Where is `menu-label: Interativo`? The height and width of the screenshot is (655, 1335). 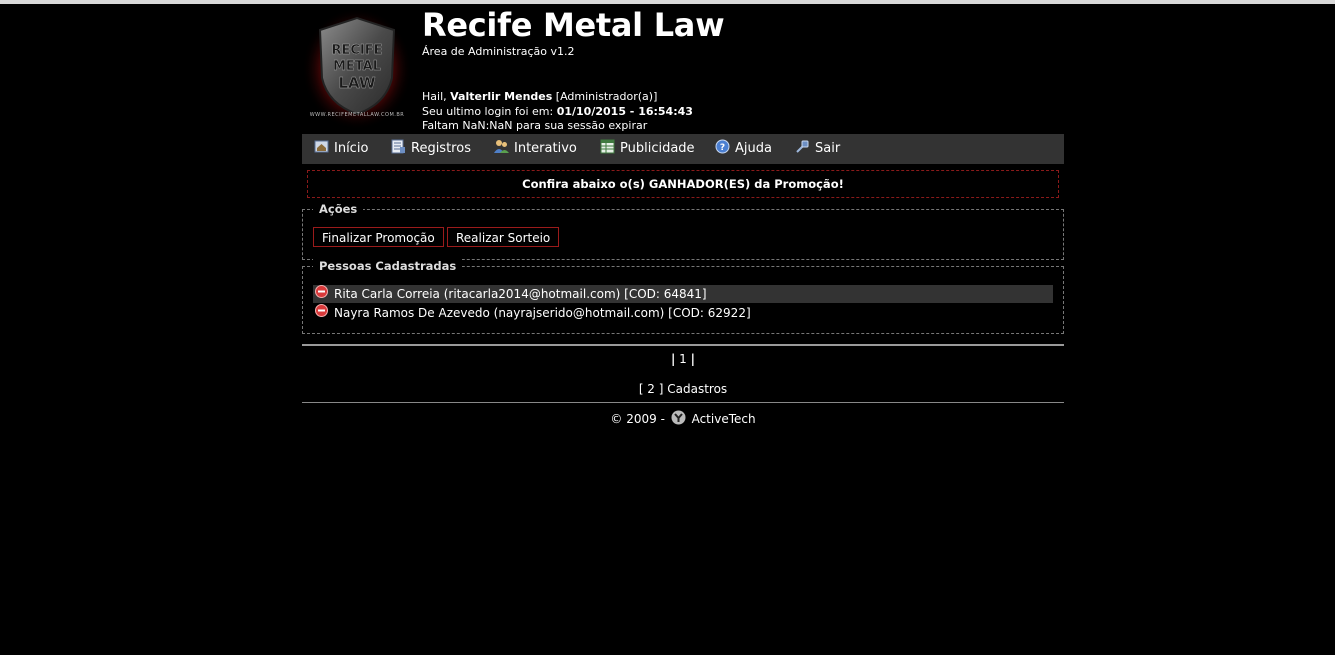
menu-label: Interativo is located at coordinates (545, 148).